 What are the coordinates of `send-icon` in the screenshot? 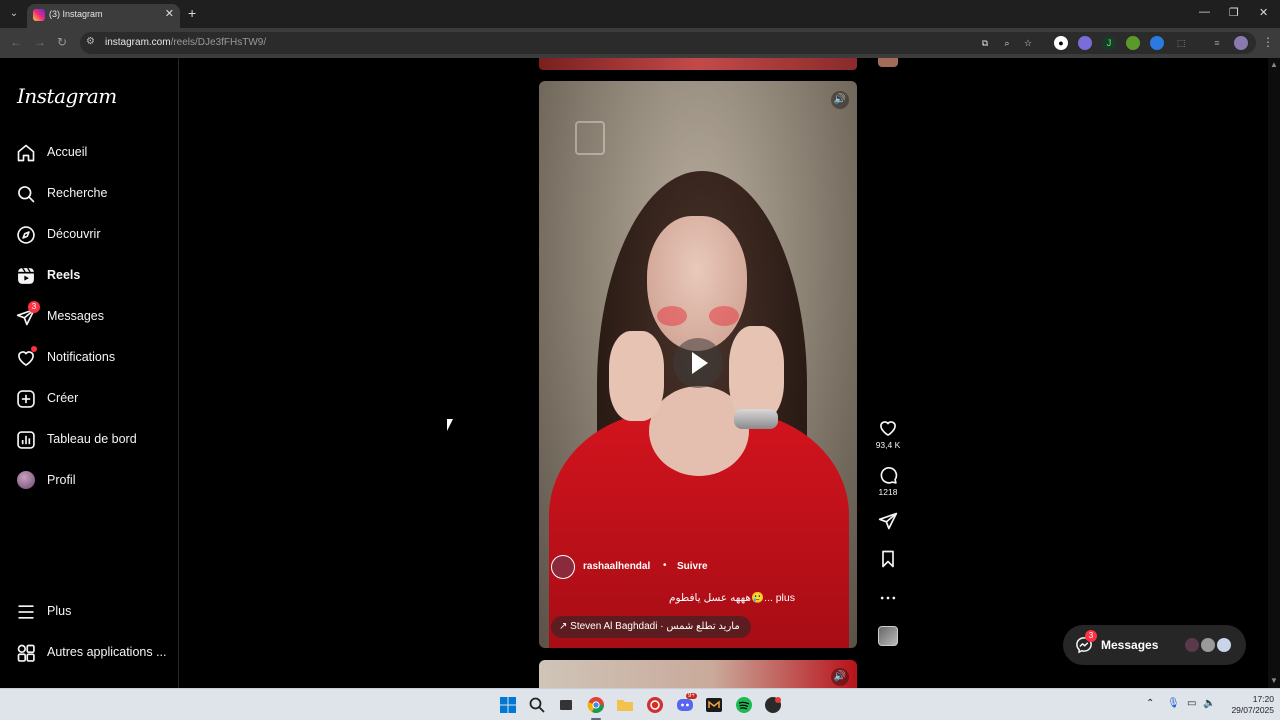 It's located at (888, 521).